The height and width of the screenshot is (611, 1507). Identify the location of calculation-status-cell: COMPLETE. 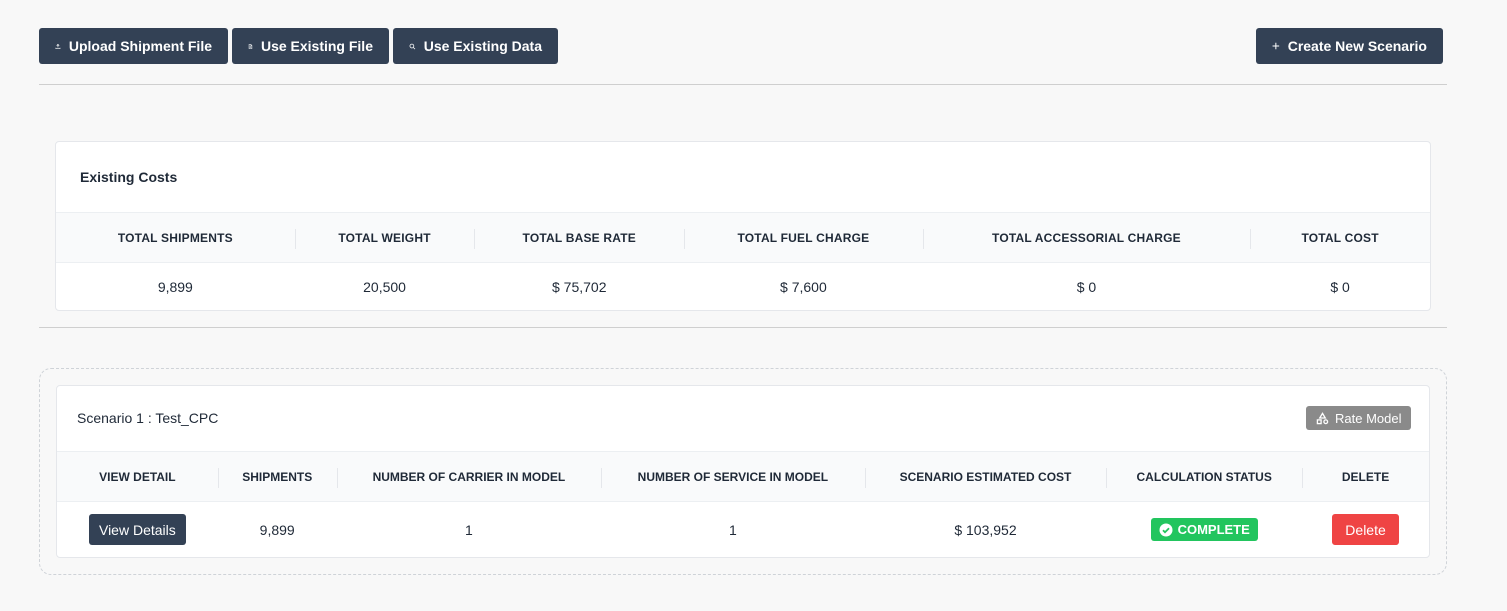
(1204, 530).